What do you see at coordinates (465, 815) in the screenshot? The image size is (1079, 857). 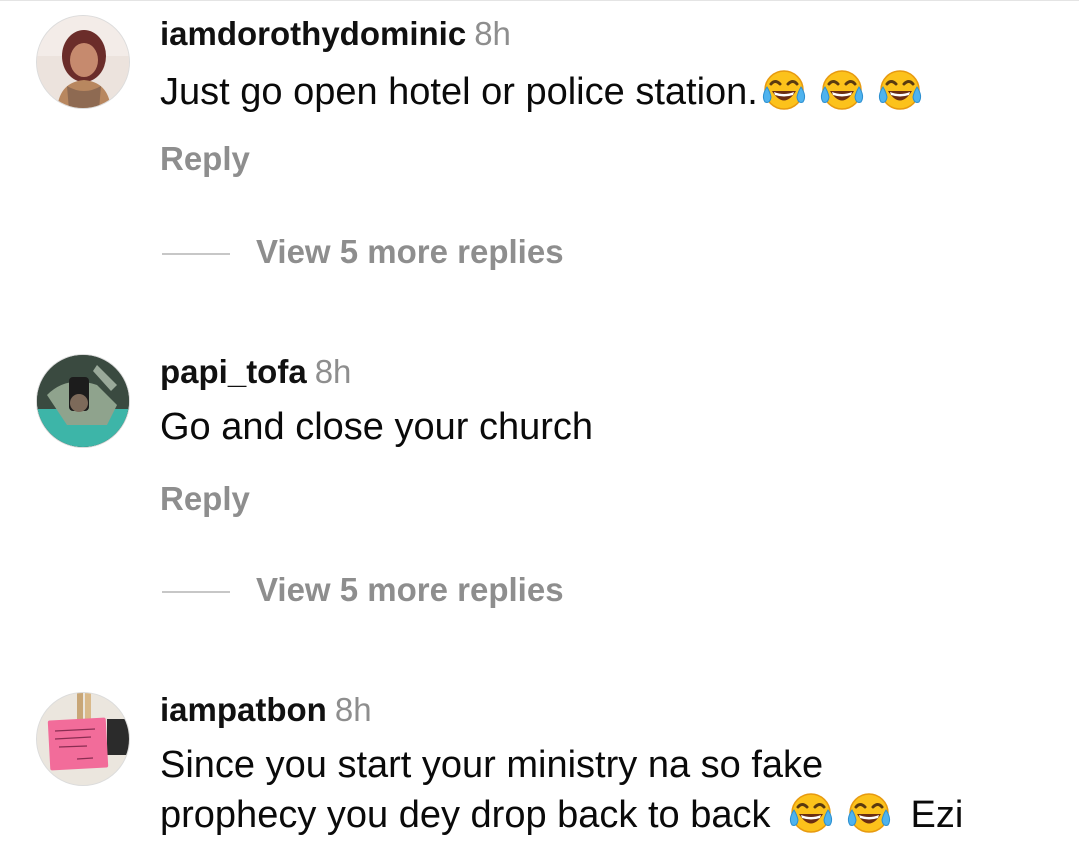 I see `comment-body-line-2-text: prophecy you dey drop back to back` at bounding box center [465, 815].